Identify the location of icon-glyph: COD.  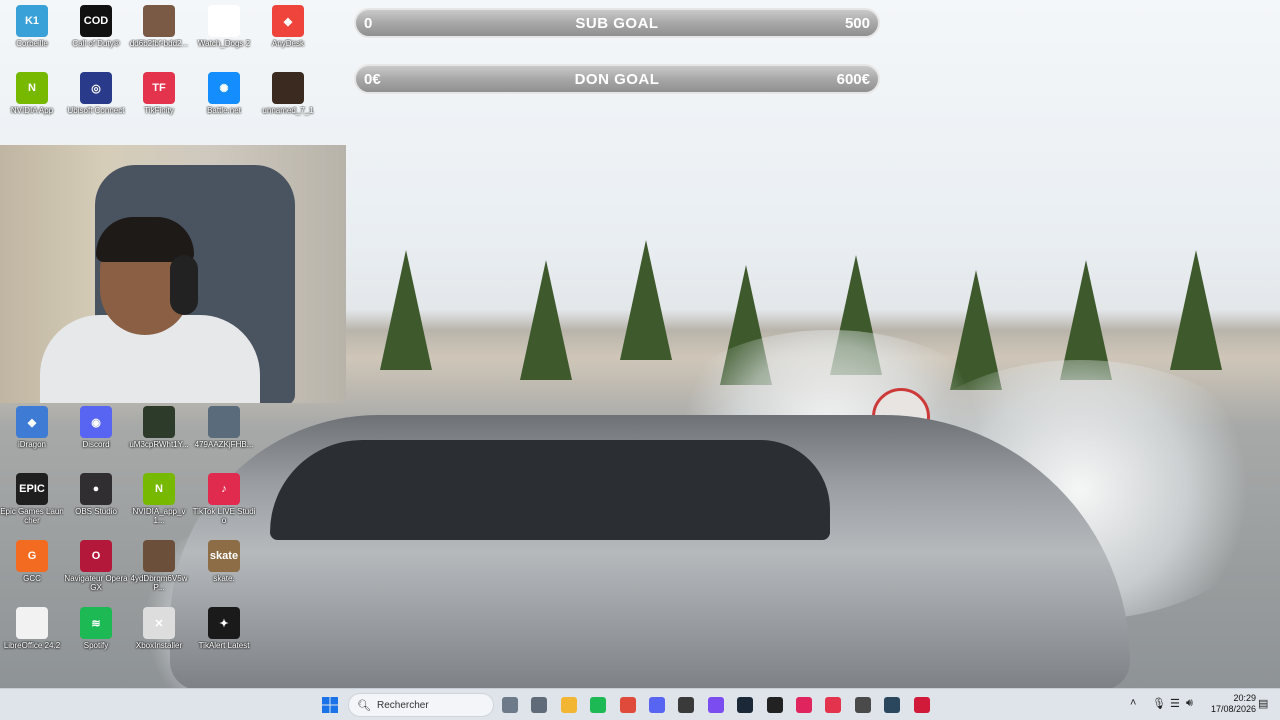
(96, 21).